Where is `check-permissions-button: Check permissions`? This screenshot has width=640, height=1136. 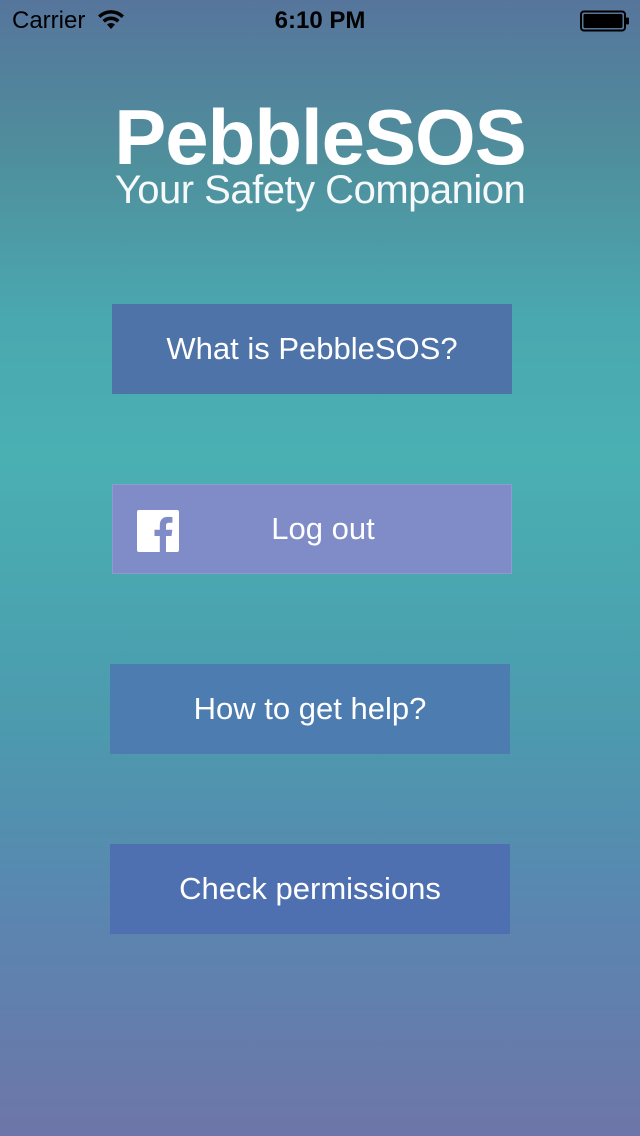
check-permissions-button: Check permissions is located at coordinates (310, 889).